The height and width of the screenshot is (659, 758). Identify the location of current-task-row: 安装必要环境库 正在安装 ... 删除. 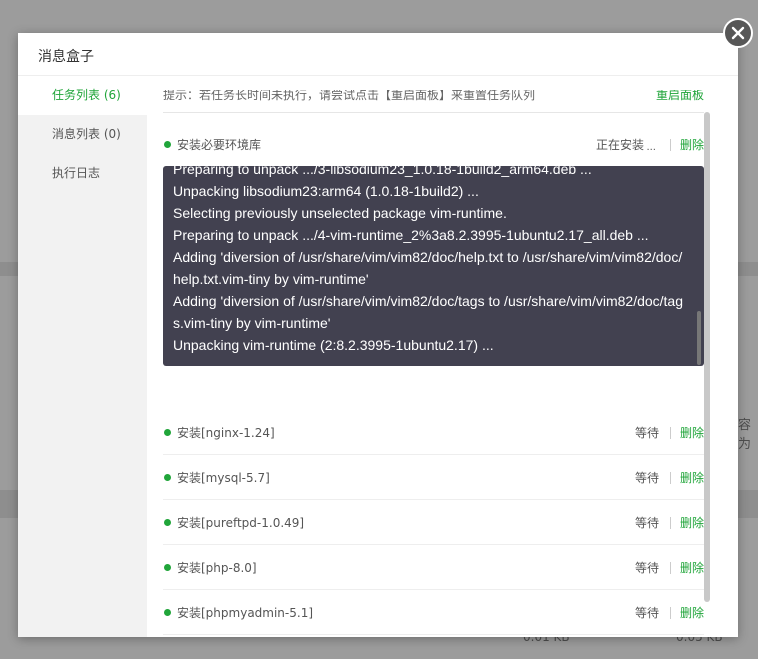
(433, 149).